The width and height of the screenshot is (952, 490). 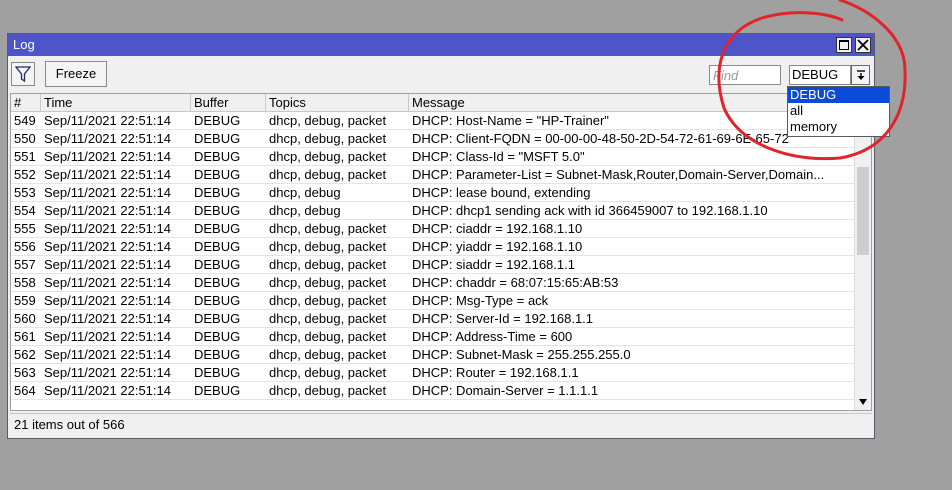 What do you see at coordinates (838, 111) in the screenshot?
I see `dropdown-option-all: all` at bounding box center [838, 111].